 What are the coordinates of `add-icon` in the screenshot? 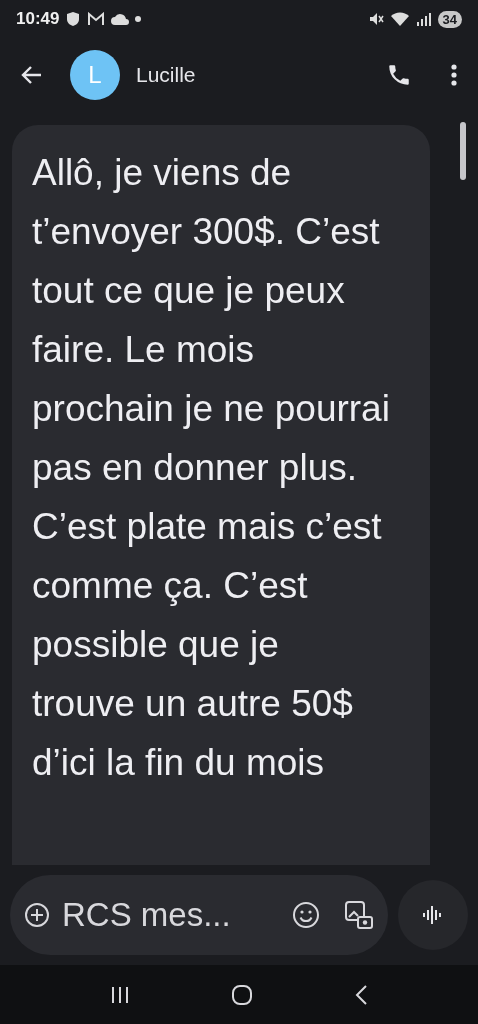 It's located at (37, 915).